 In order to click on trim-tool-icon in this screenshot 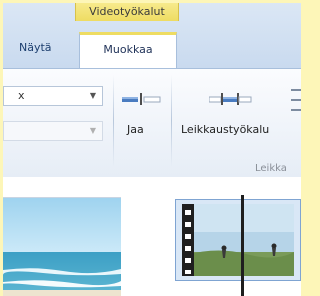, I will do `click(230, 99)`.